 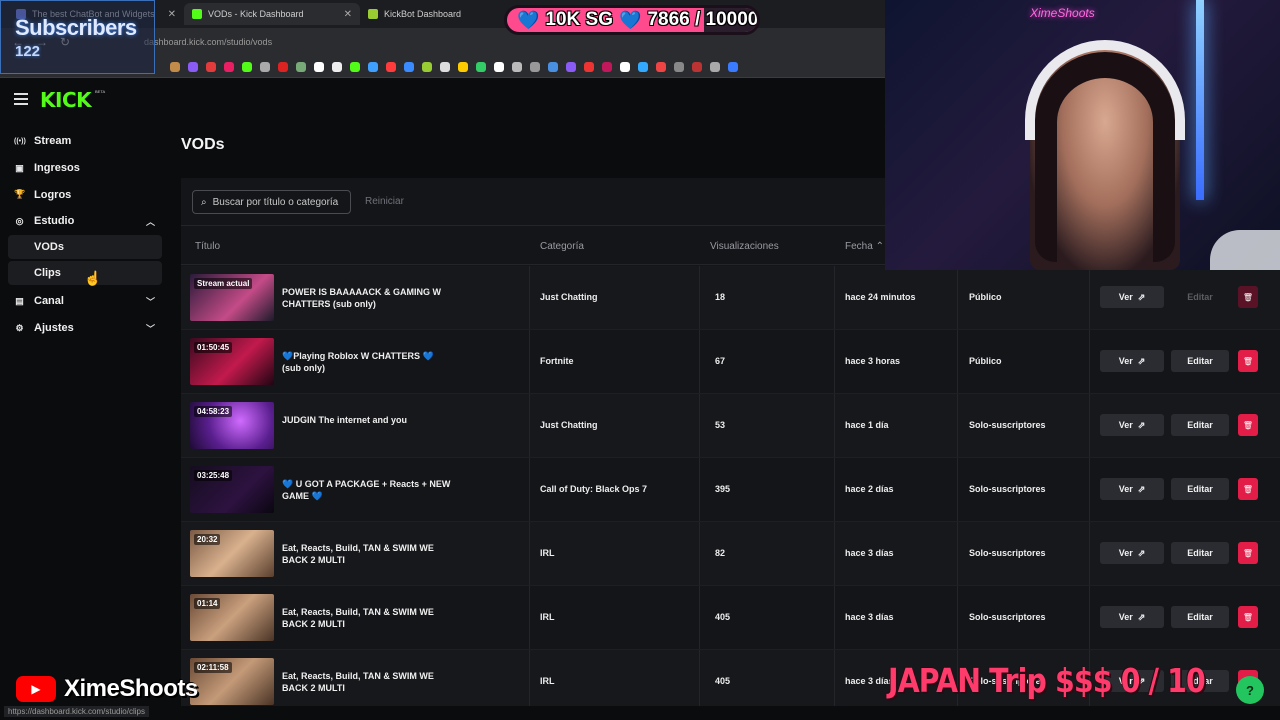 What do you see at coordinates (367, 421) in the screenshot?
I see `vod-title: JUDGIN The internet and you` at bounding box center [367, 421].